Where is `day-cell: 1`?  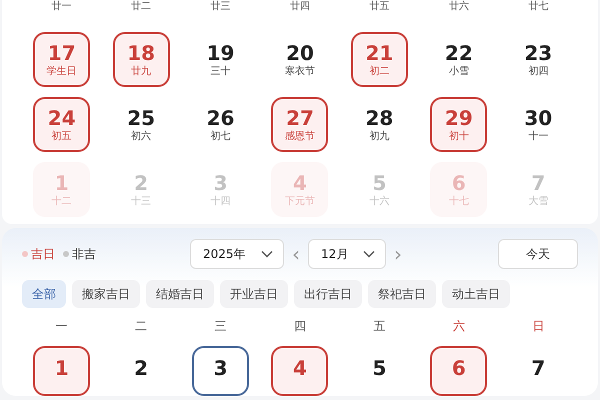
day-cell: 1 is located at coordinates (61, 371).